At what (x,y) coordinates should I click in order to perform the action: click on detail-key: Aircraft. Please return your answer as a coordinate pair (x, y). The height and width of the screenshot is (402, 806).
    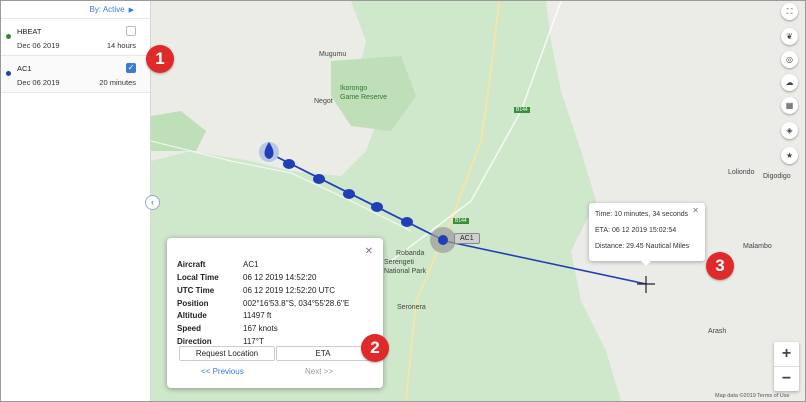
    Looking at the image, I should click on (191, 264).